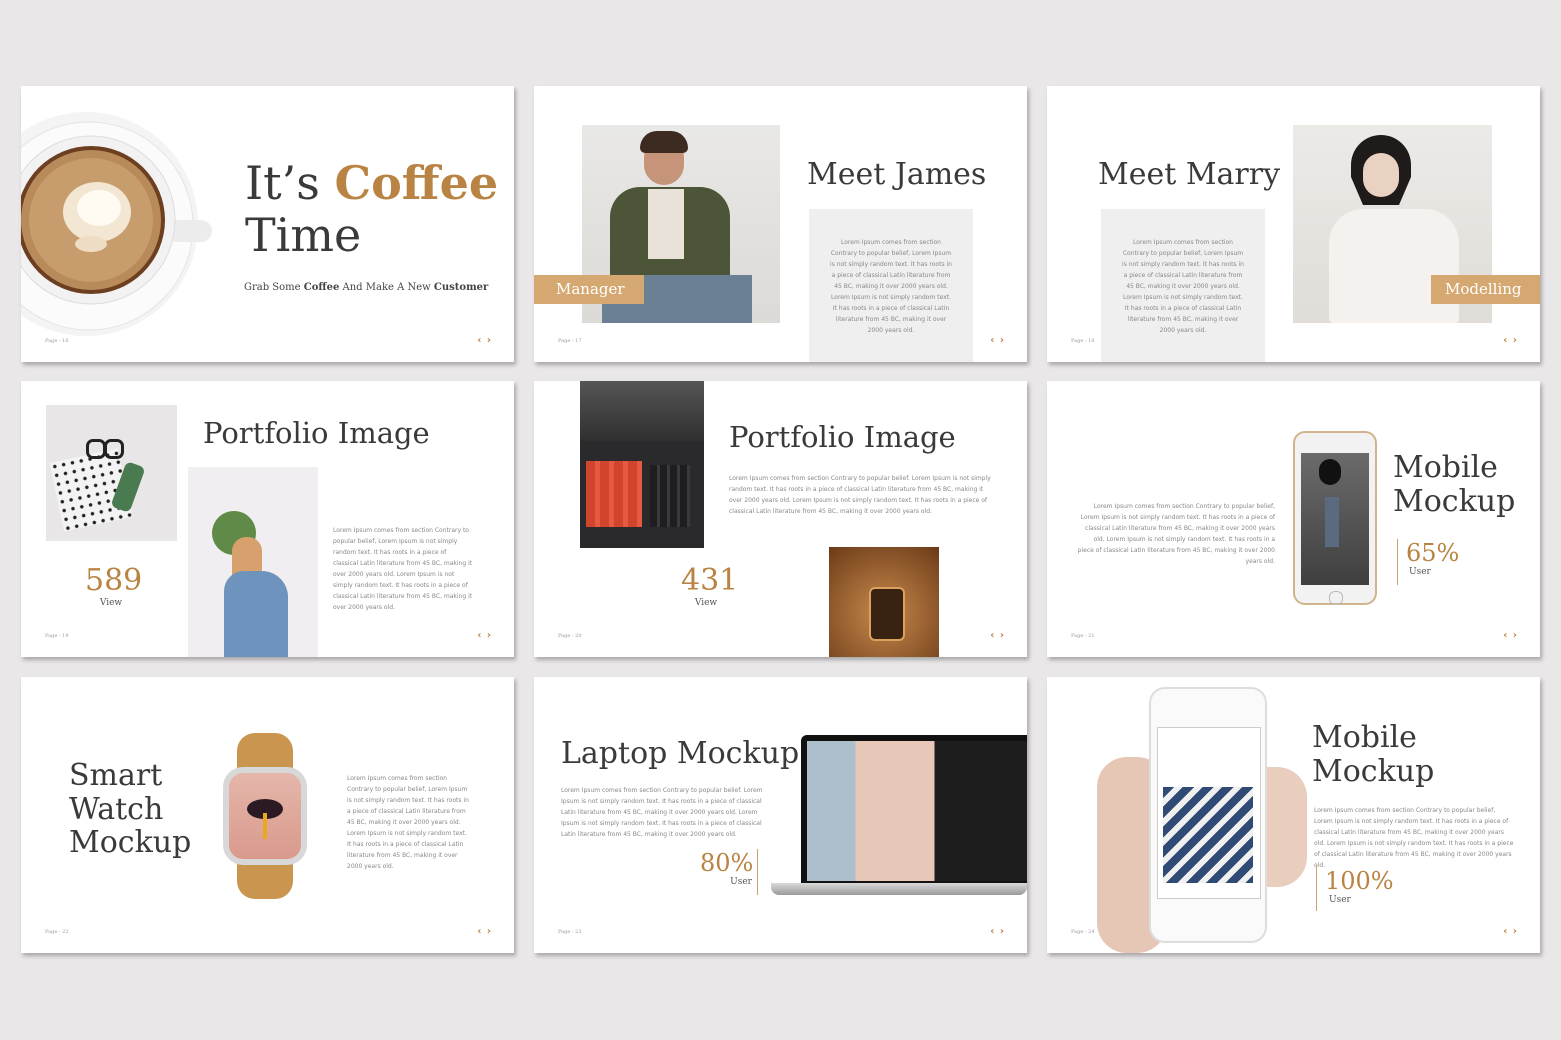 This screenshot has width=1561, height=1040. I want to click on page-number: Page - 18, so click(1083, 341).